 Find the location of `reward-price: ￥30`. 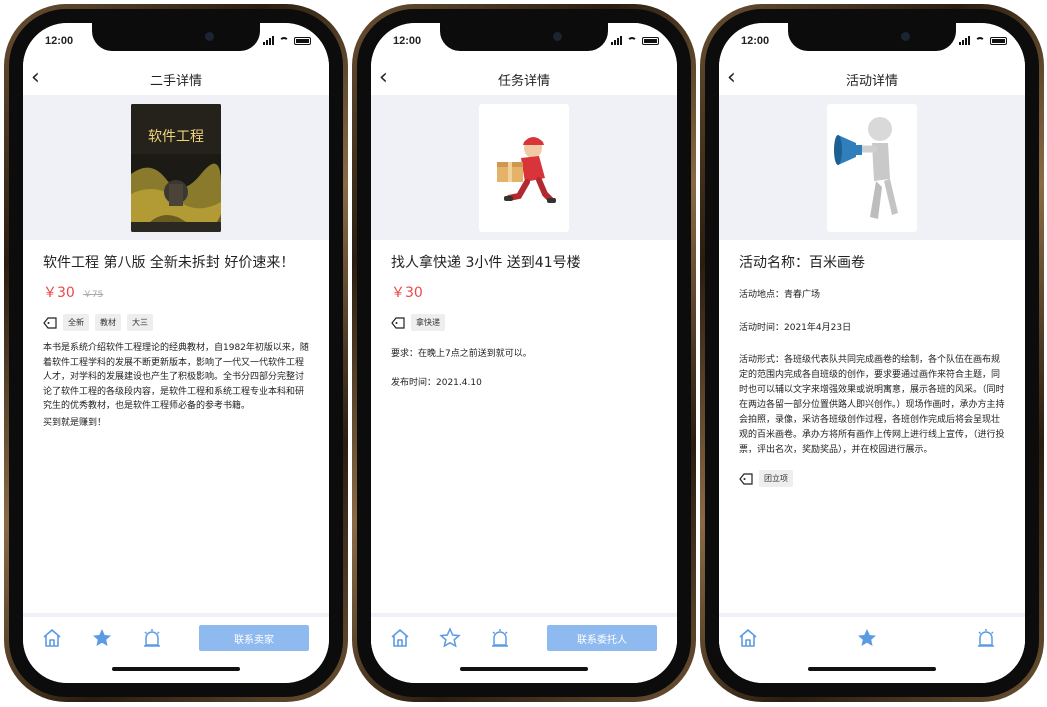

reward-price: ￥30 is located at coordinates (407, 293).